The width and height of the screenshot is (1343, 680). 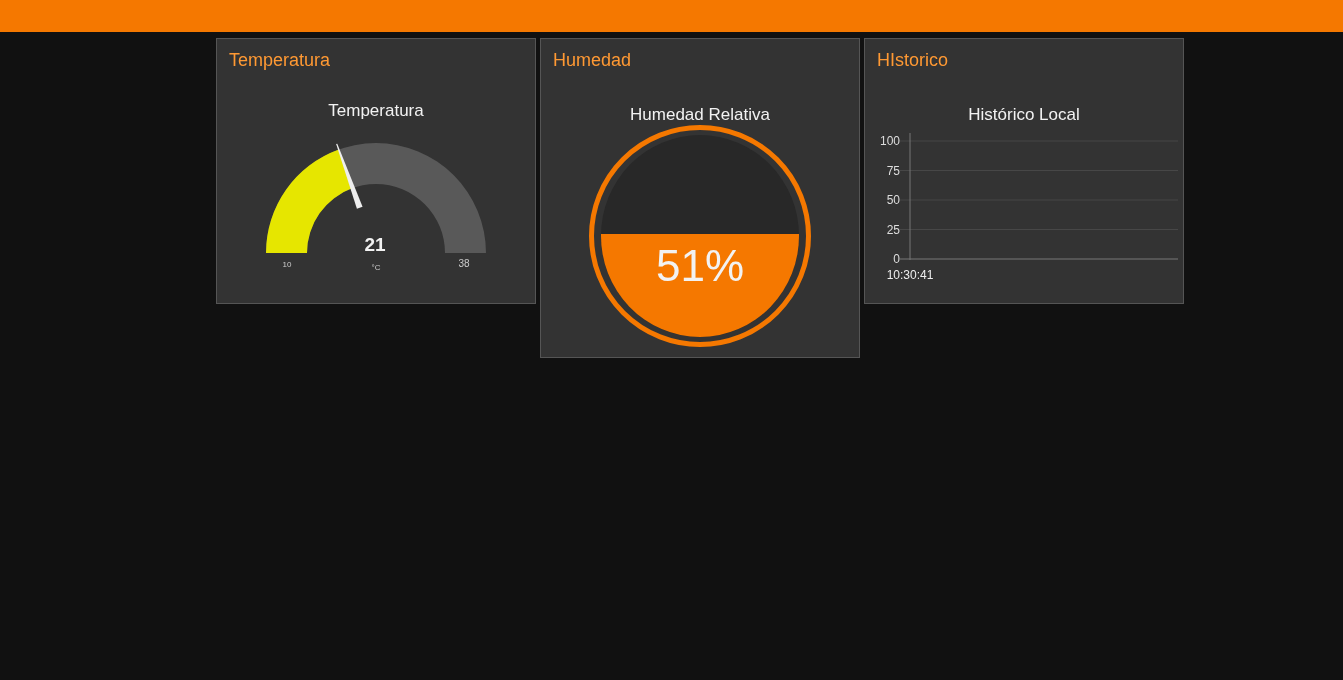 I want to click on y-tick-label: 75, so click(x=893, y=170).